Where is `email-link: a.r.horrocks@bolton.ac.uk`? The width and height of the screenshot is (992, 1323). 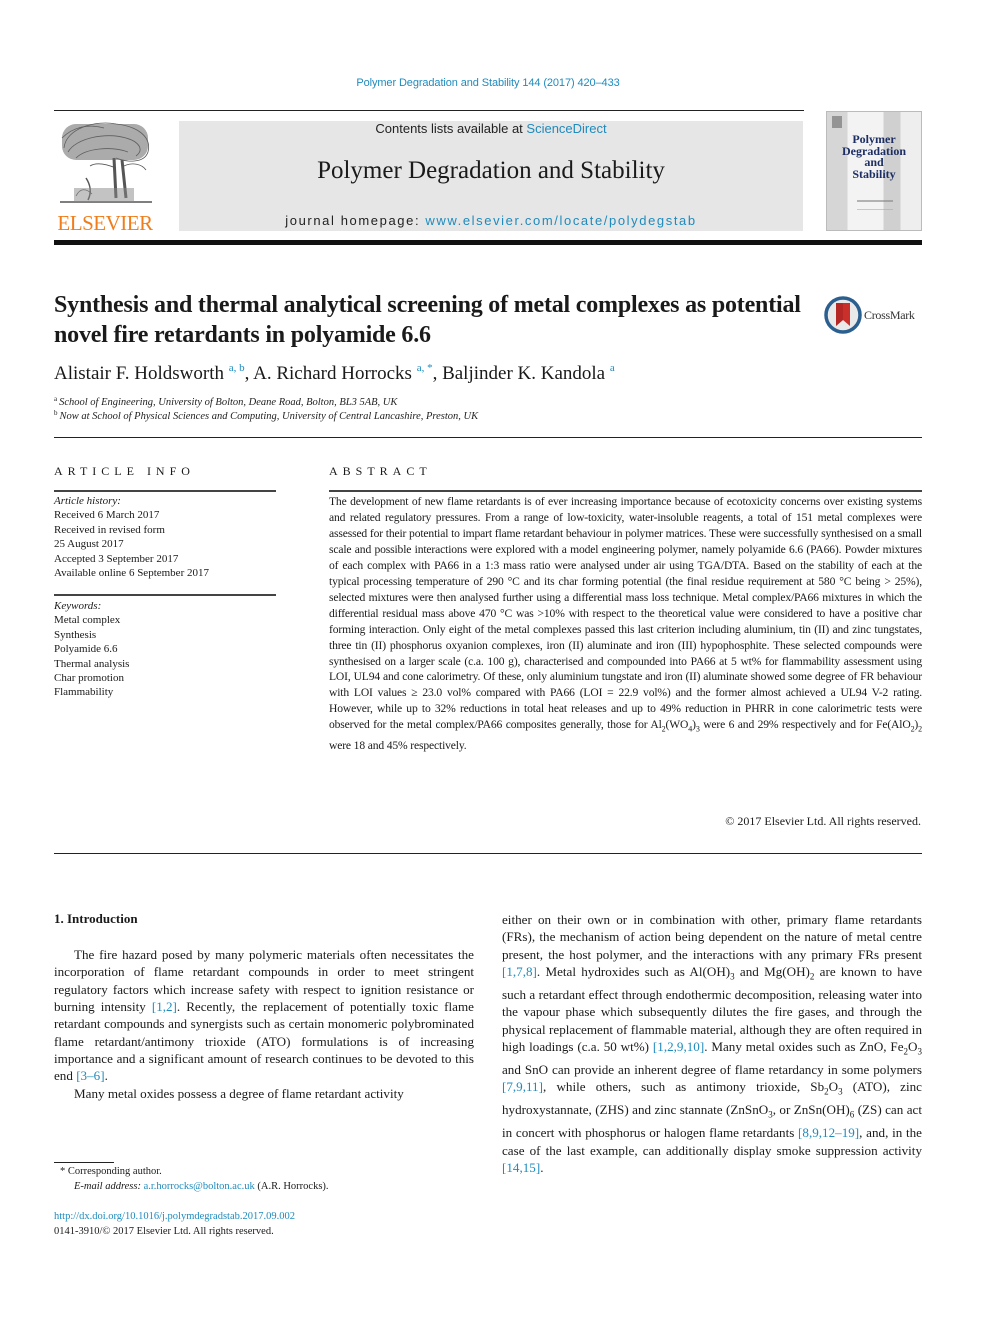
email-link: a.r.horrocks@bolton.ac.uk is located at coordinates (199, 1186).